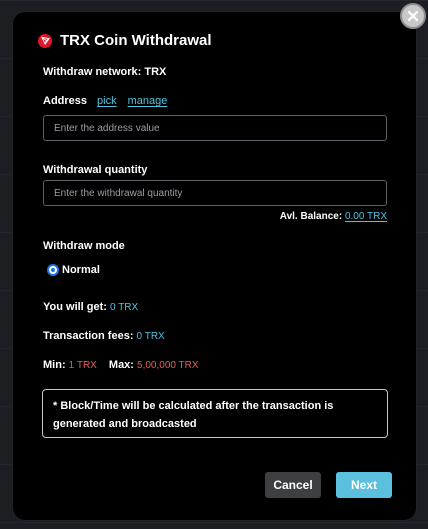  I want to click on modal-title: TRX Coin Withdrawal, so click(136, 40).